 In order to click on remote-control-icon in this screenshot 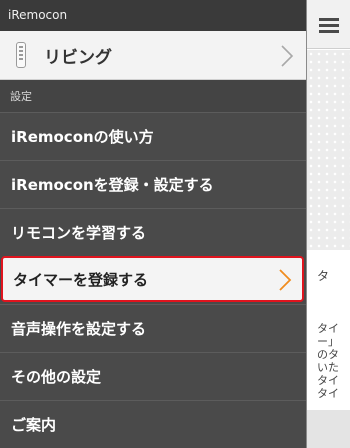, I will do `click(21, 55)`.